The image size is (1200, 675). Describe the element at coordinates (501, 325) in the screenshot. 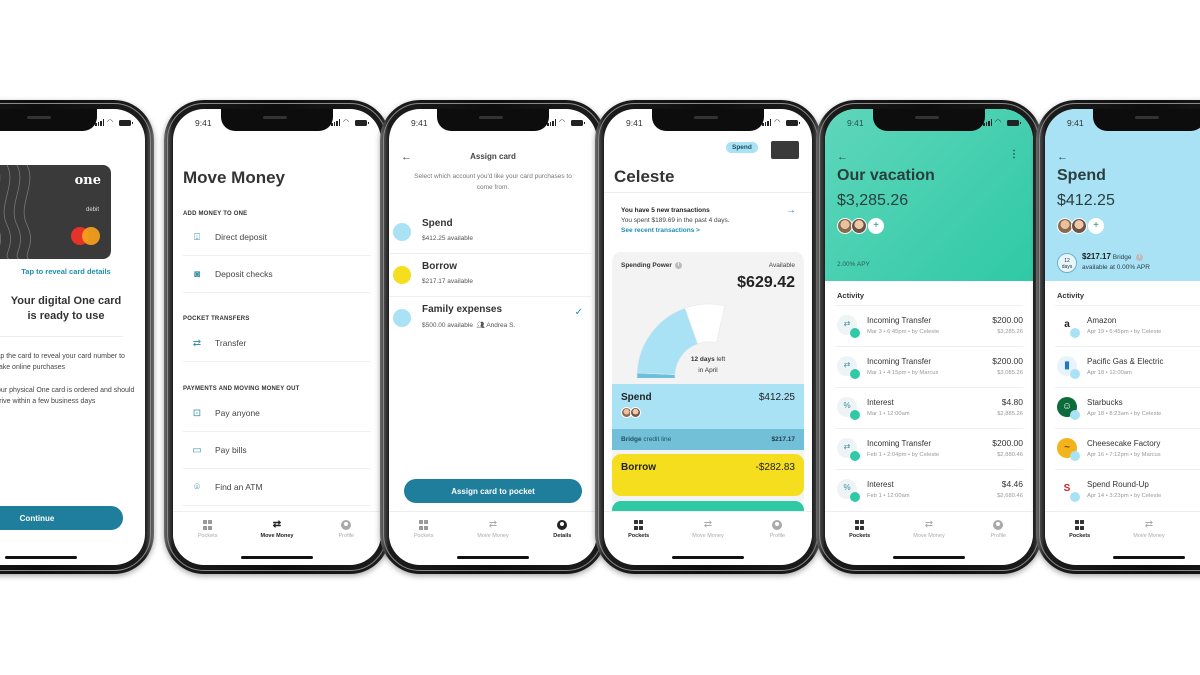

I see `shared-with-name: Andrea S.` at that location.